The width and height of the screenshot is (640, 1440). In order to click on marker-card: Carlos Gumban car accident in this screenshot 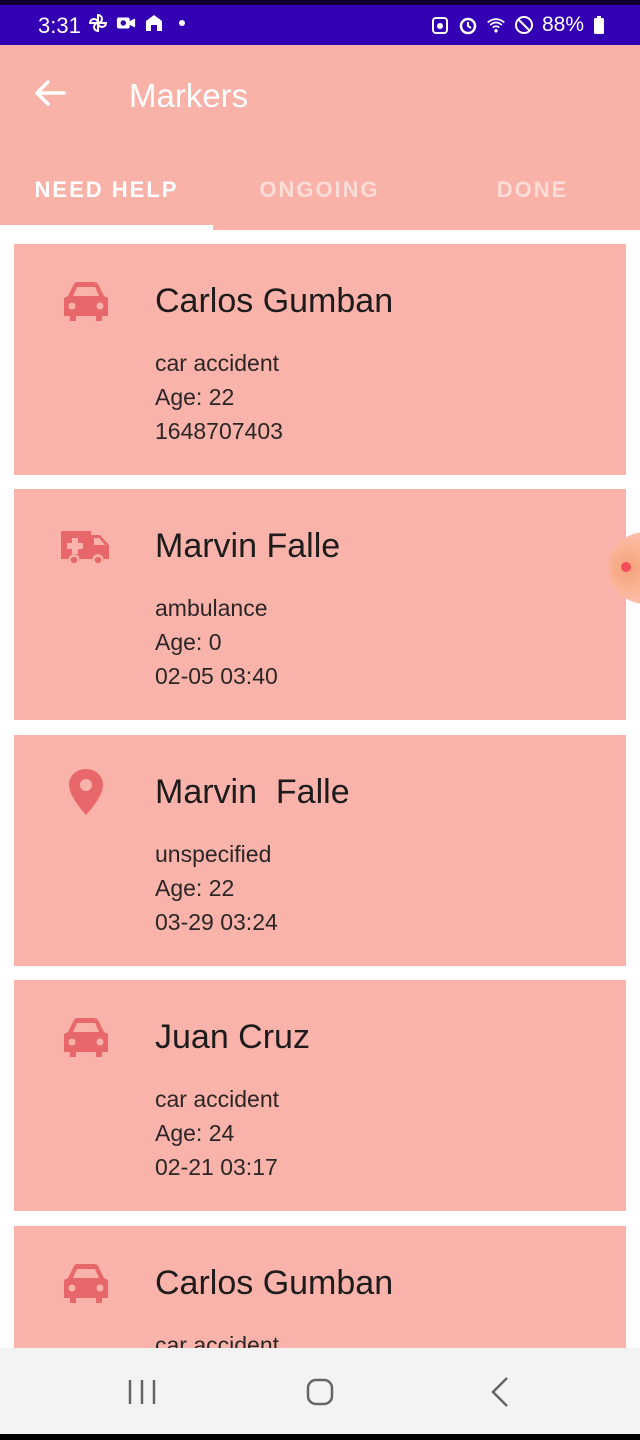, I will do `click(320, 1287)`.